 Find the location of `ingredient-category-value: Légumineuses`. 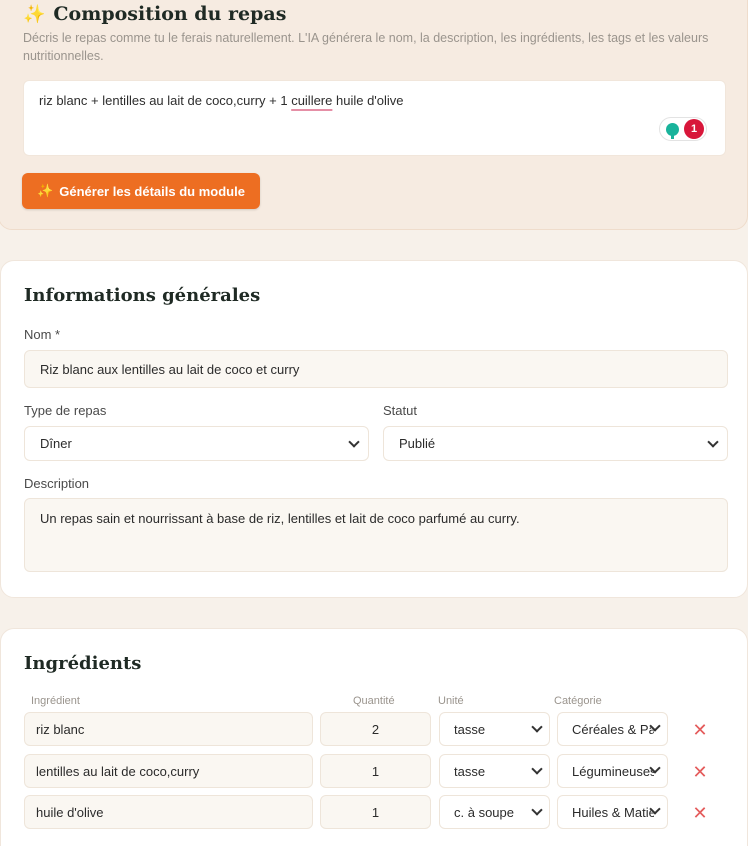

ingredient-category-value: Légumineuses is located at coordinates (613, 771).